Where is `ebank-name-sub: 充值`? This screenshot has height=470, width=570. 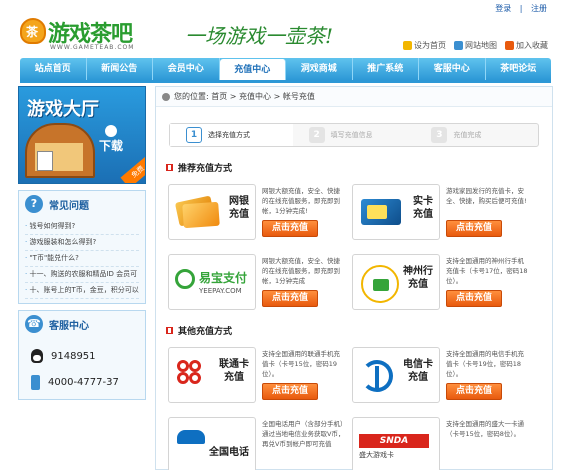 ebank-name-sub: 充值 is located at coordinates (239, 214).